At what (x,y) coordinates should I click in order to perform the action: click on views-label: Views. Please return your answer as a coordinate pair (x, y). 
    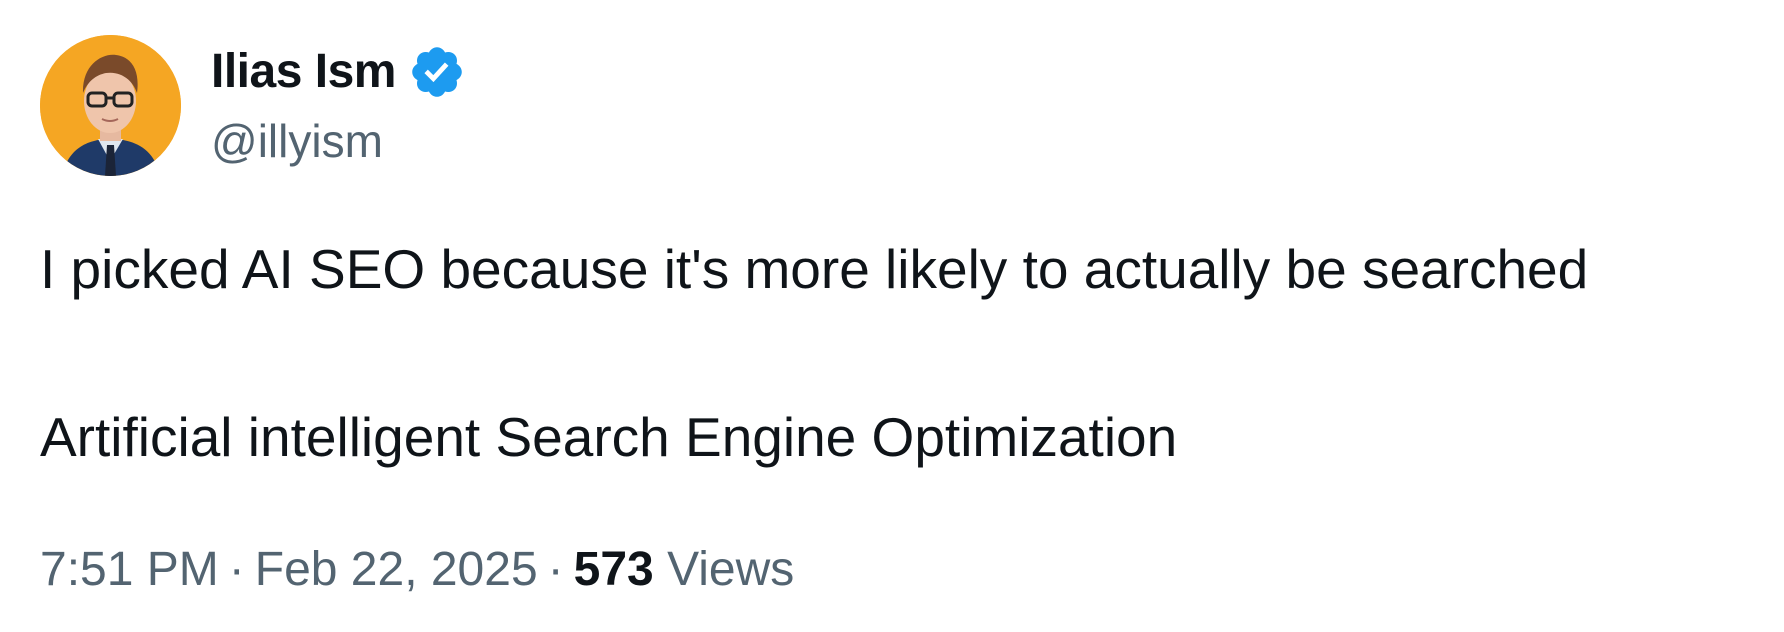
    Looking at the image, I should click on (731, 569).